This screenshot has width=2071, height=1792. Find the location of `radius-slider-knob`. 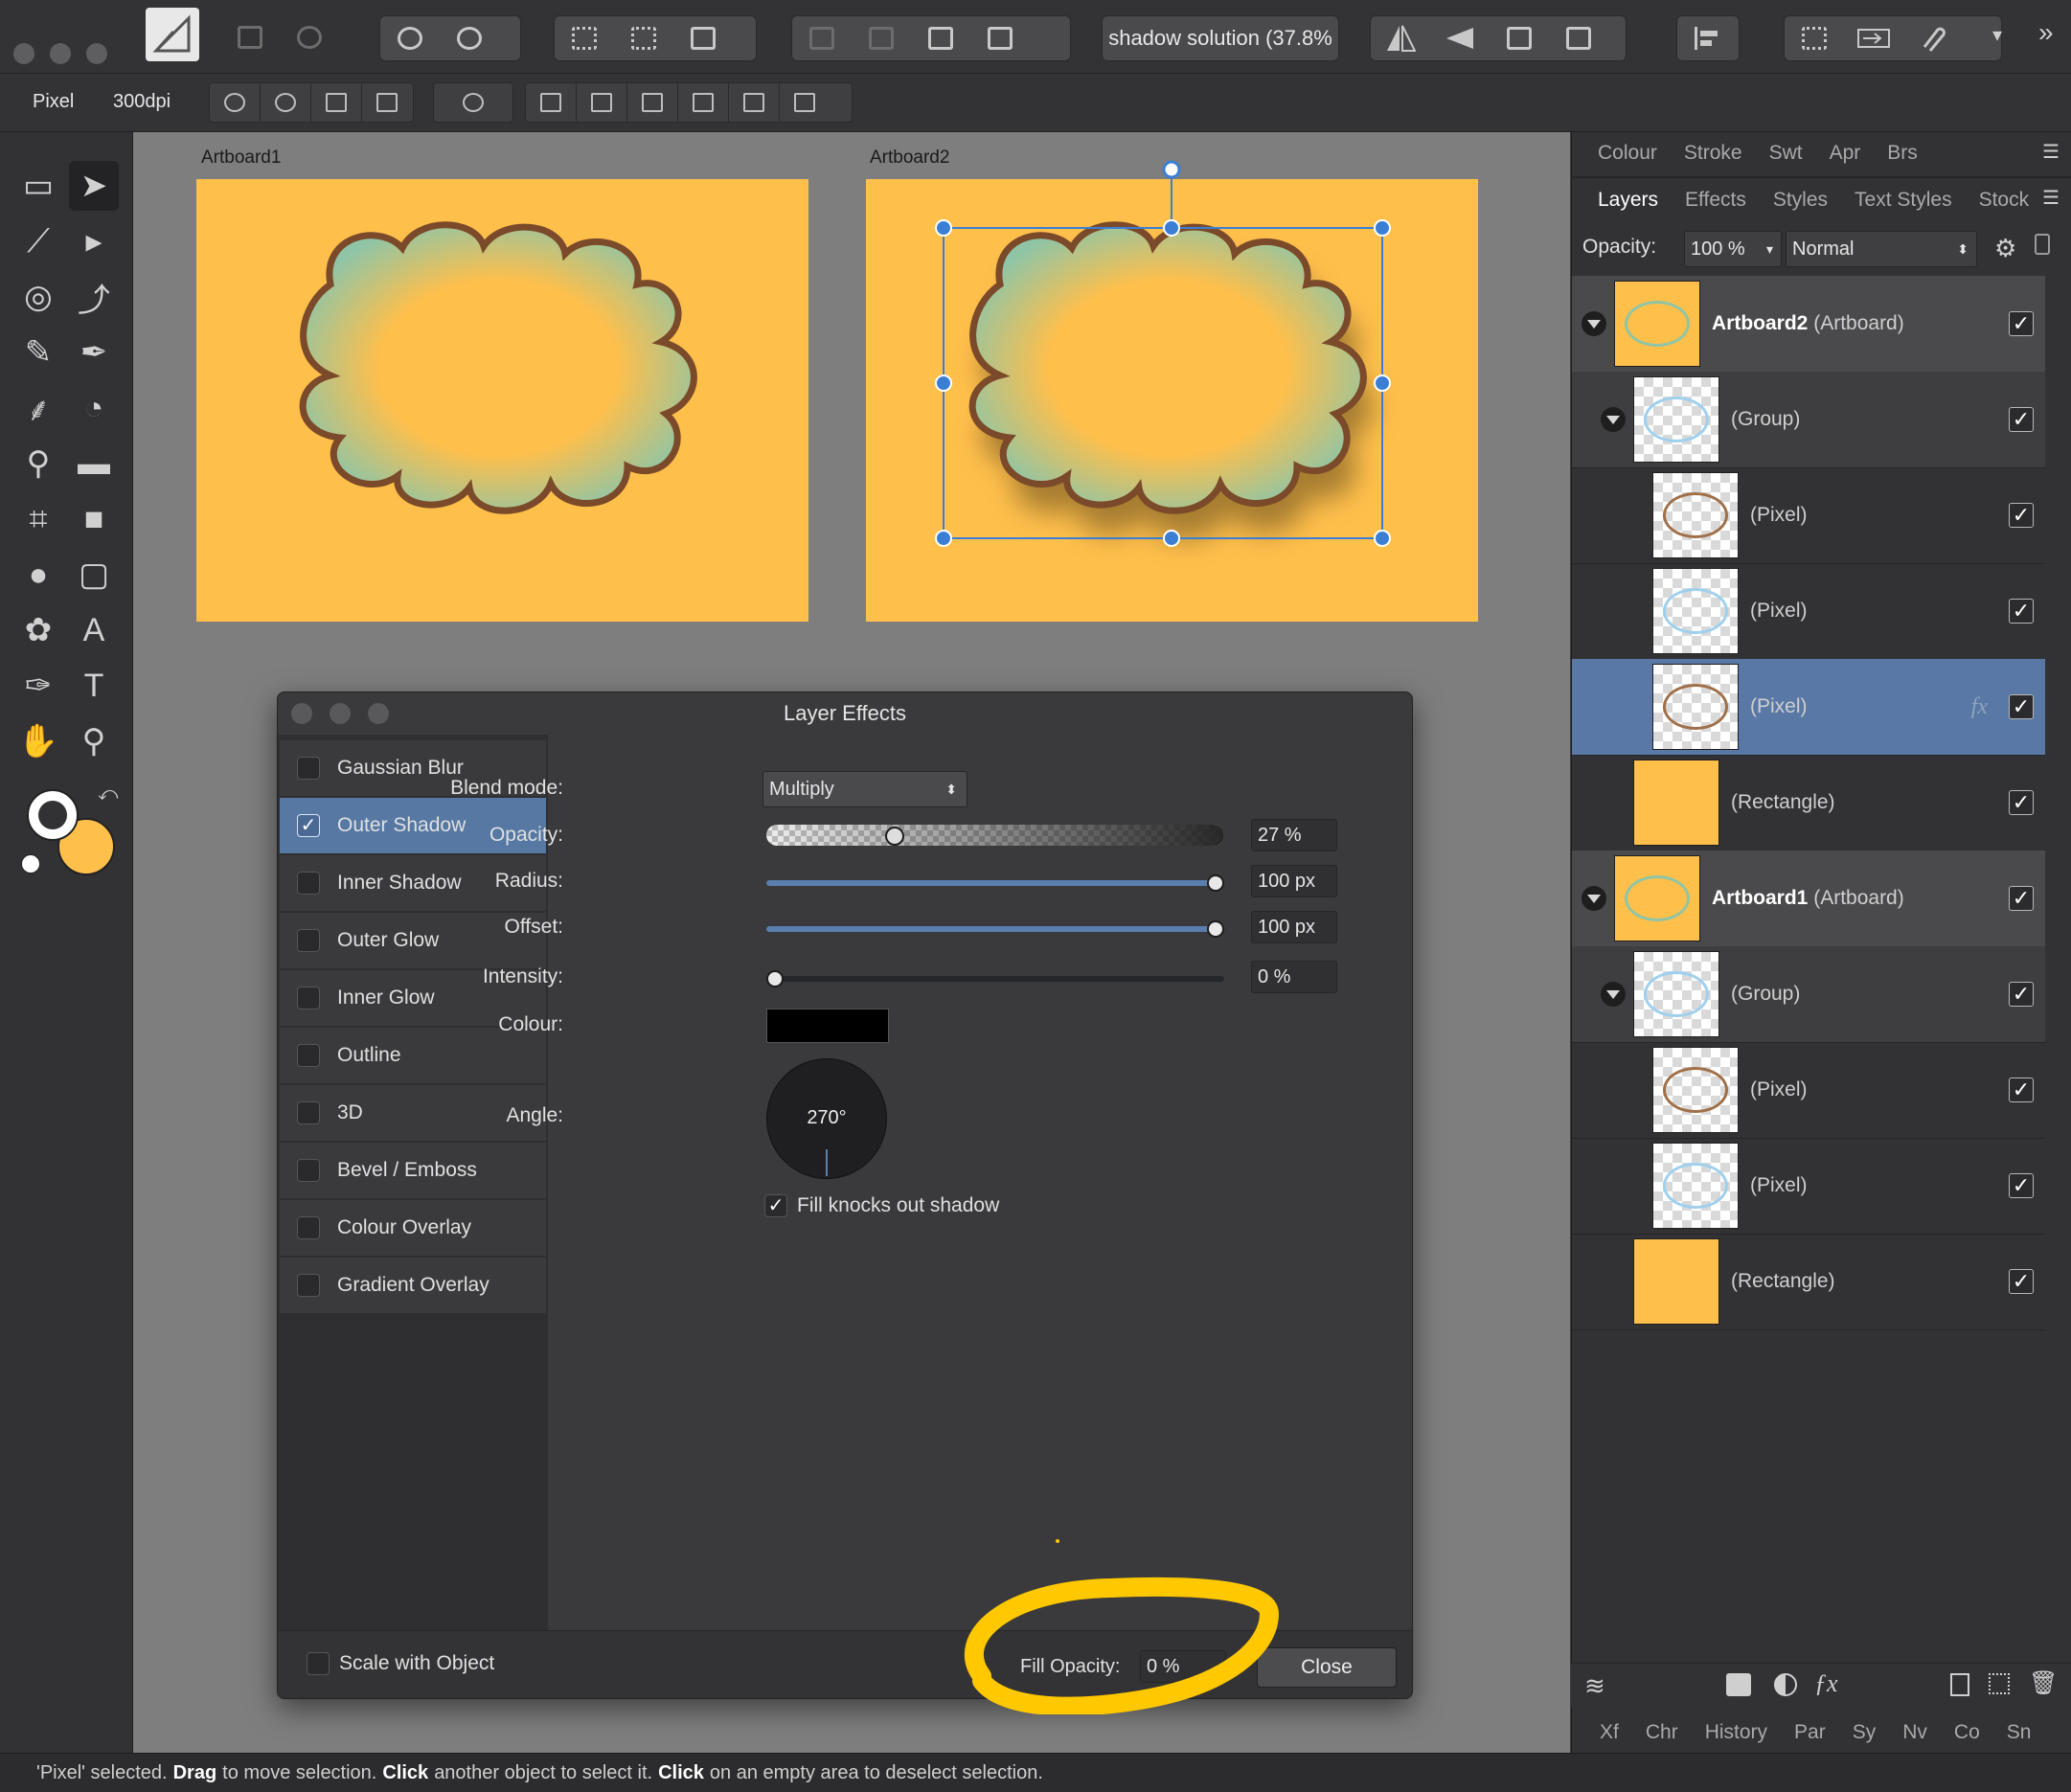

radius-slider-knob is located at coordinates (1216, 883).